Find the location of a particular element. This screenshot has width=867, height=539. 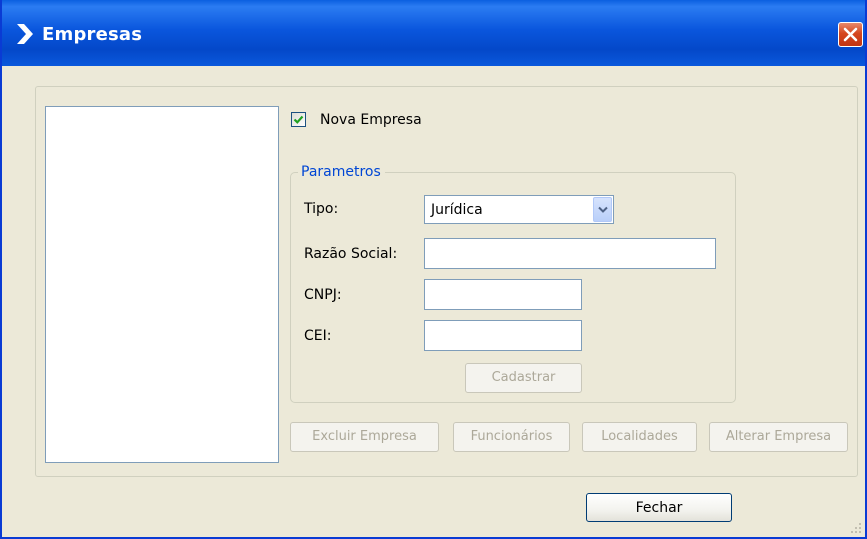

close-icon is located at coordinates (850, 34).